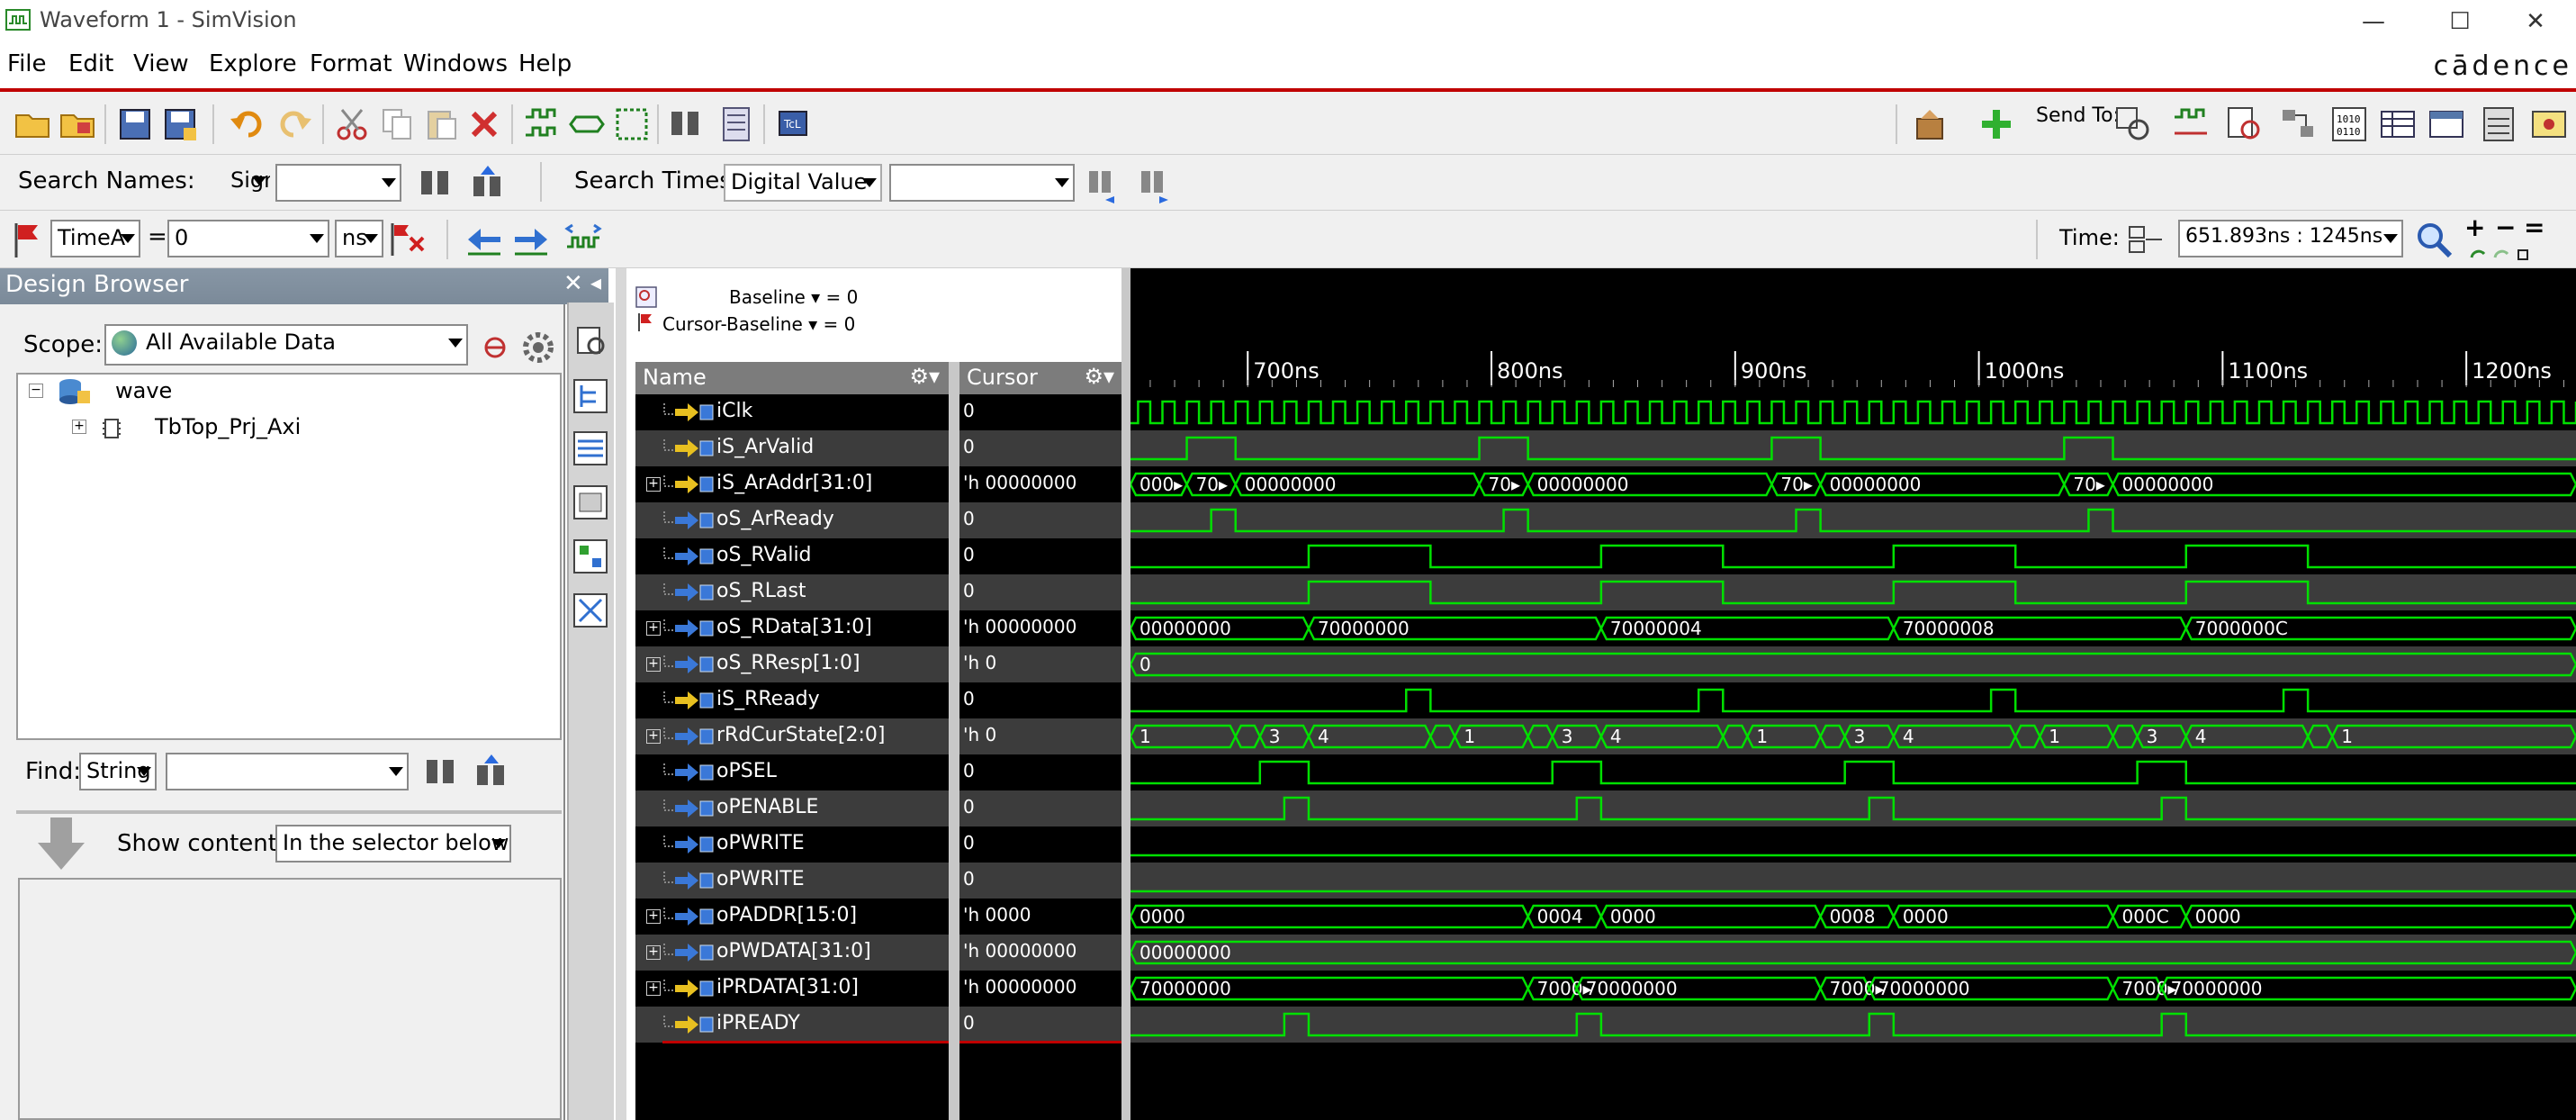  Describe the element at coordinates (36, 391) in the screenshot. I see `tree-collapse-icon: −` at that location.